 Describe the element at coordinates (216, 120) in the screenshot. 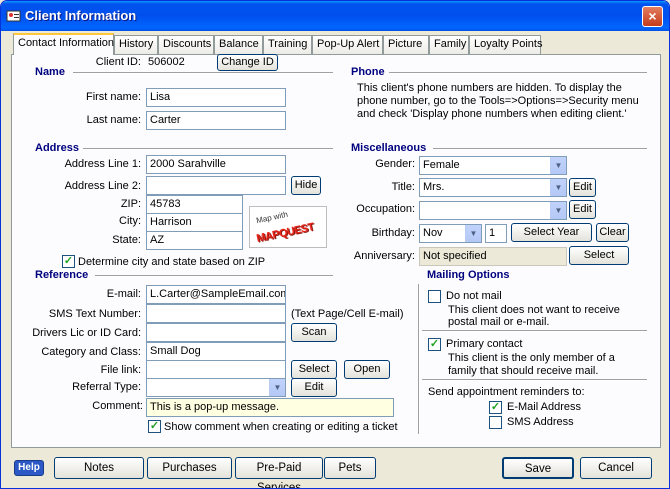

I see `last-name-input: Carter` at that location.